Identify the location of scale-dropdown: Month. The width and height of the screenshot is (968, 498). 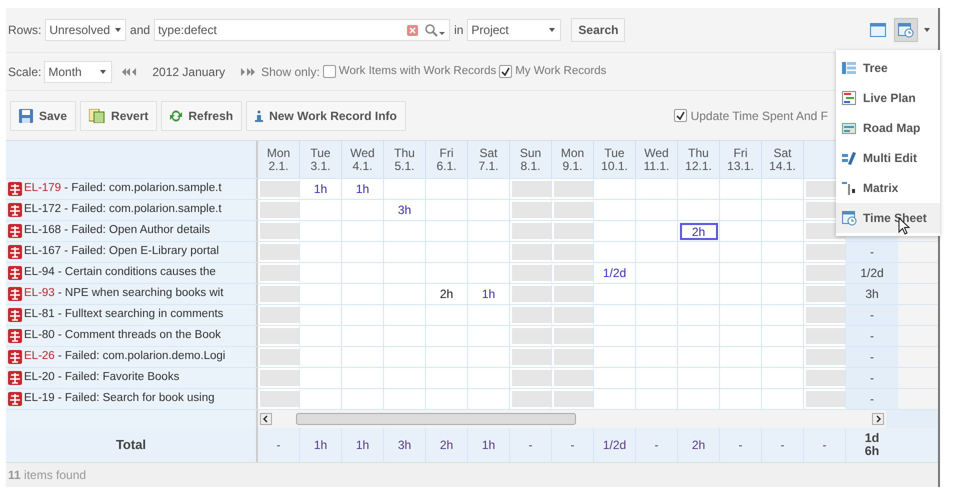
(78, 71).